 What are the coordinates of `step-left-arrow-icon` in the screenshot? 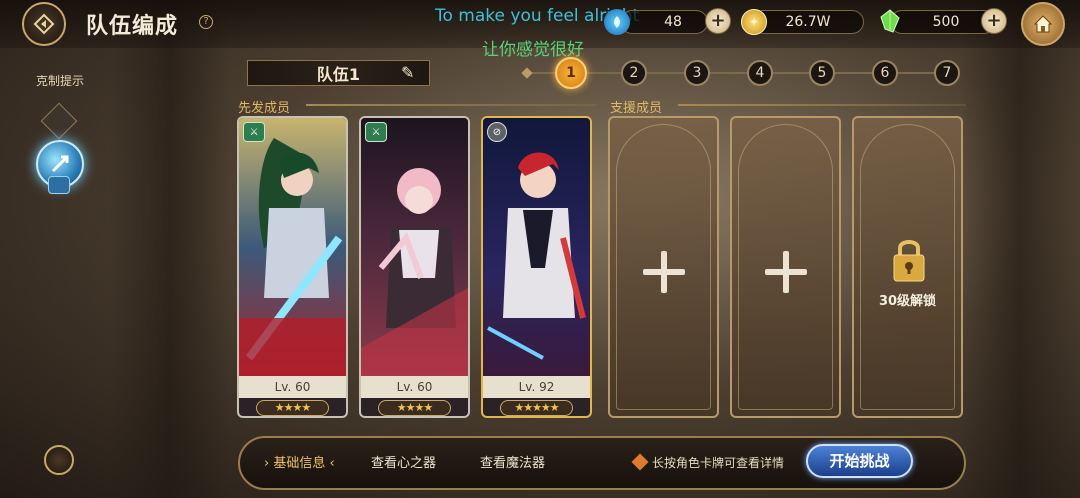 It's located at (527, 73).